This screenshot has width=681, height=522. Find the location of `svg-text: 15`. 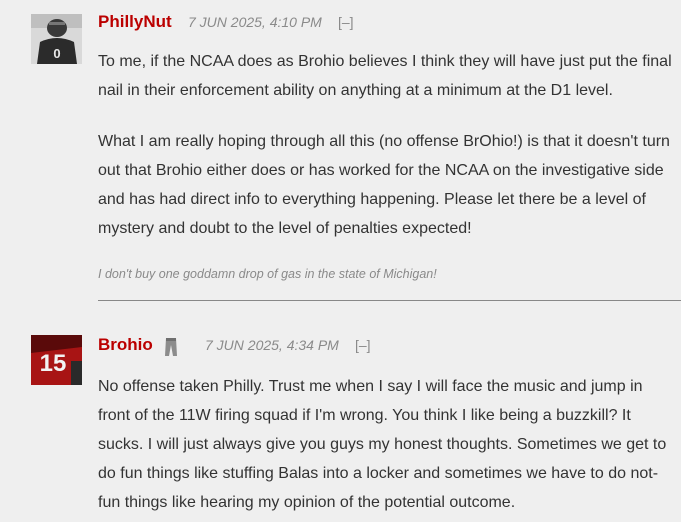

svg-text: 15 is located at coordinates (53, 363).